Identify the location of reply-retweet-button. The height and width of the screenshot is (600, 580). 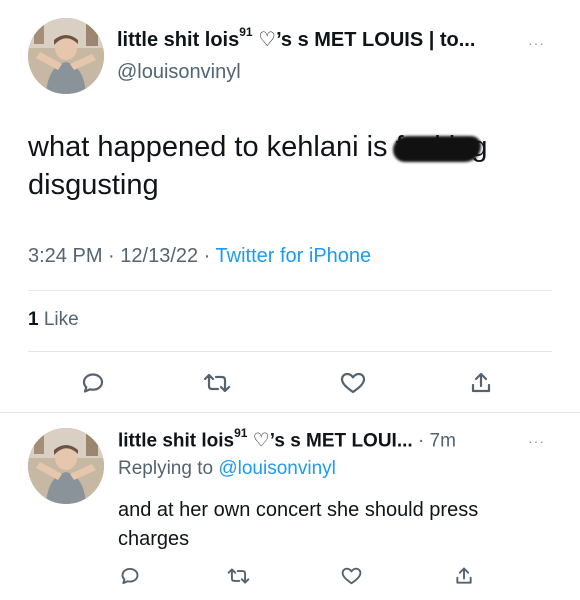
(238, 576).